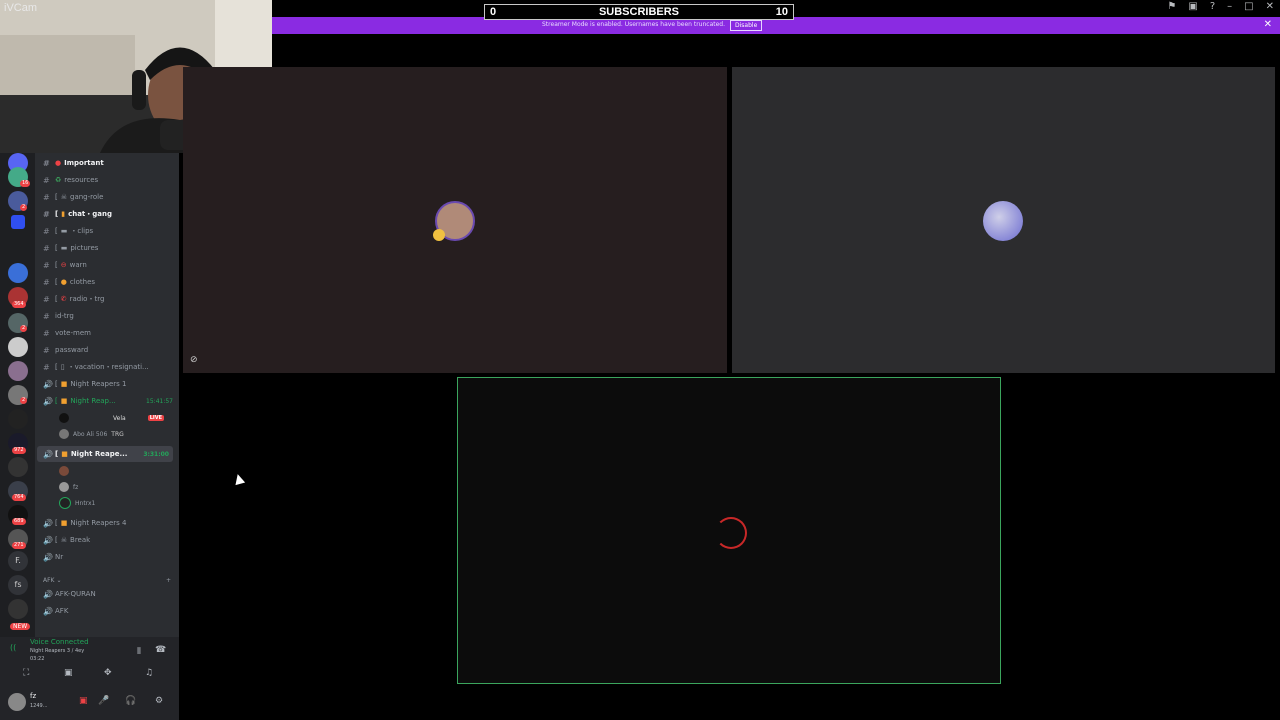 This screenshot has width=1280, height=720. Describe the element at coordinates (64, 231) in the screenshot. I see `video-icon: ▬` at that location.